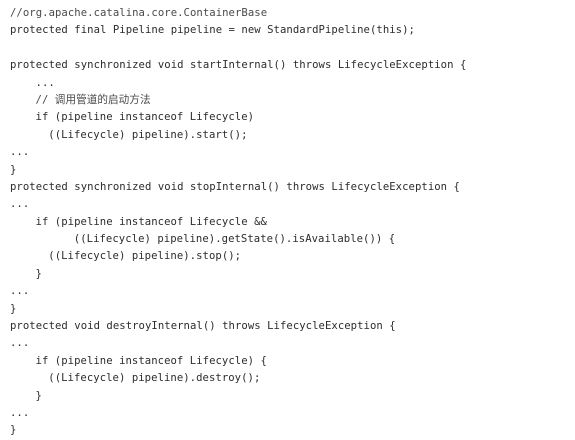  What do you see at coordinates (151, 221) in the screenshot?
I see `code-line: if (pipeline instanceof Lifecycle &&` at bounding box center [151, 221].